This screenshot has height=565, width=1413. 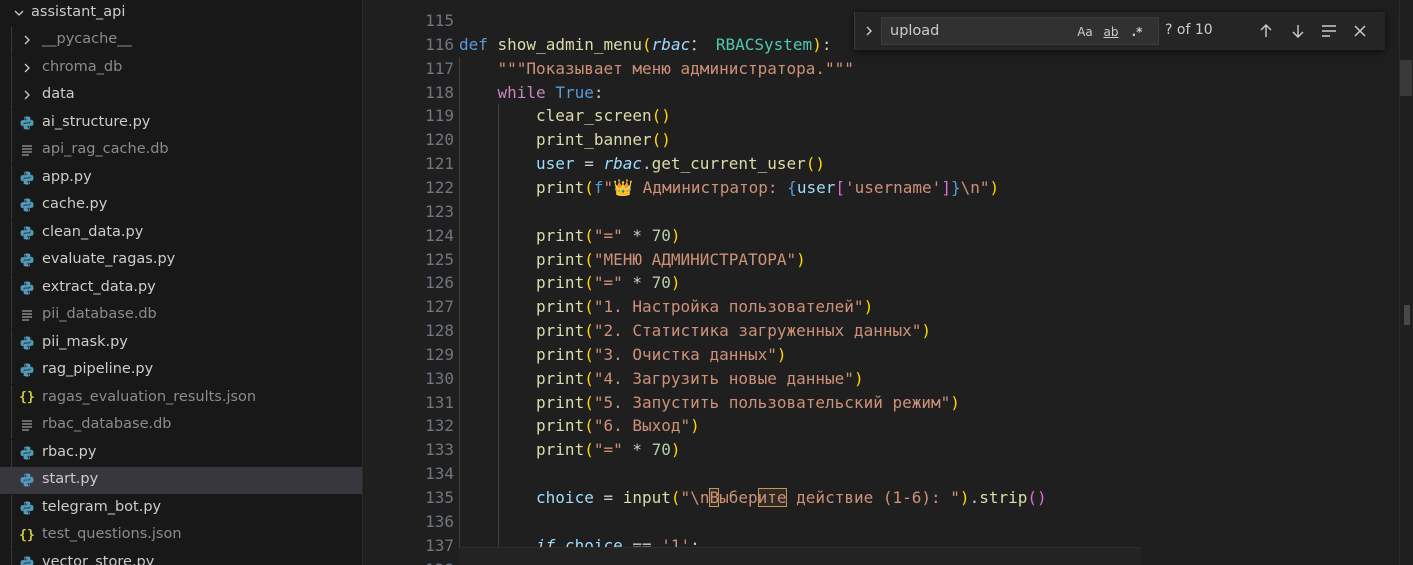 I want to click on close-icon, so click(x=1360, y=31).